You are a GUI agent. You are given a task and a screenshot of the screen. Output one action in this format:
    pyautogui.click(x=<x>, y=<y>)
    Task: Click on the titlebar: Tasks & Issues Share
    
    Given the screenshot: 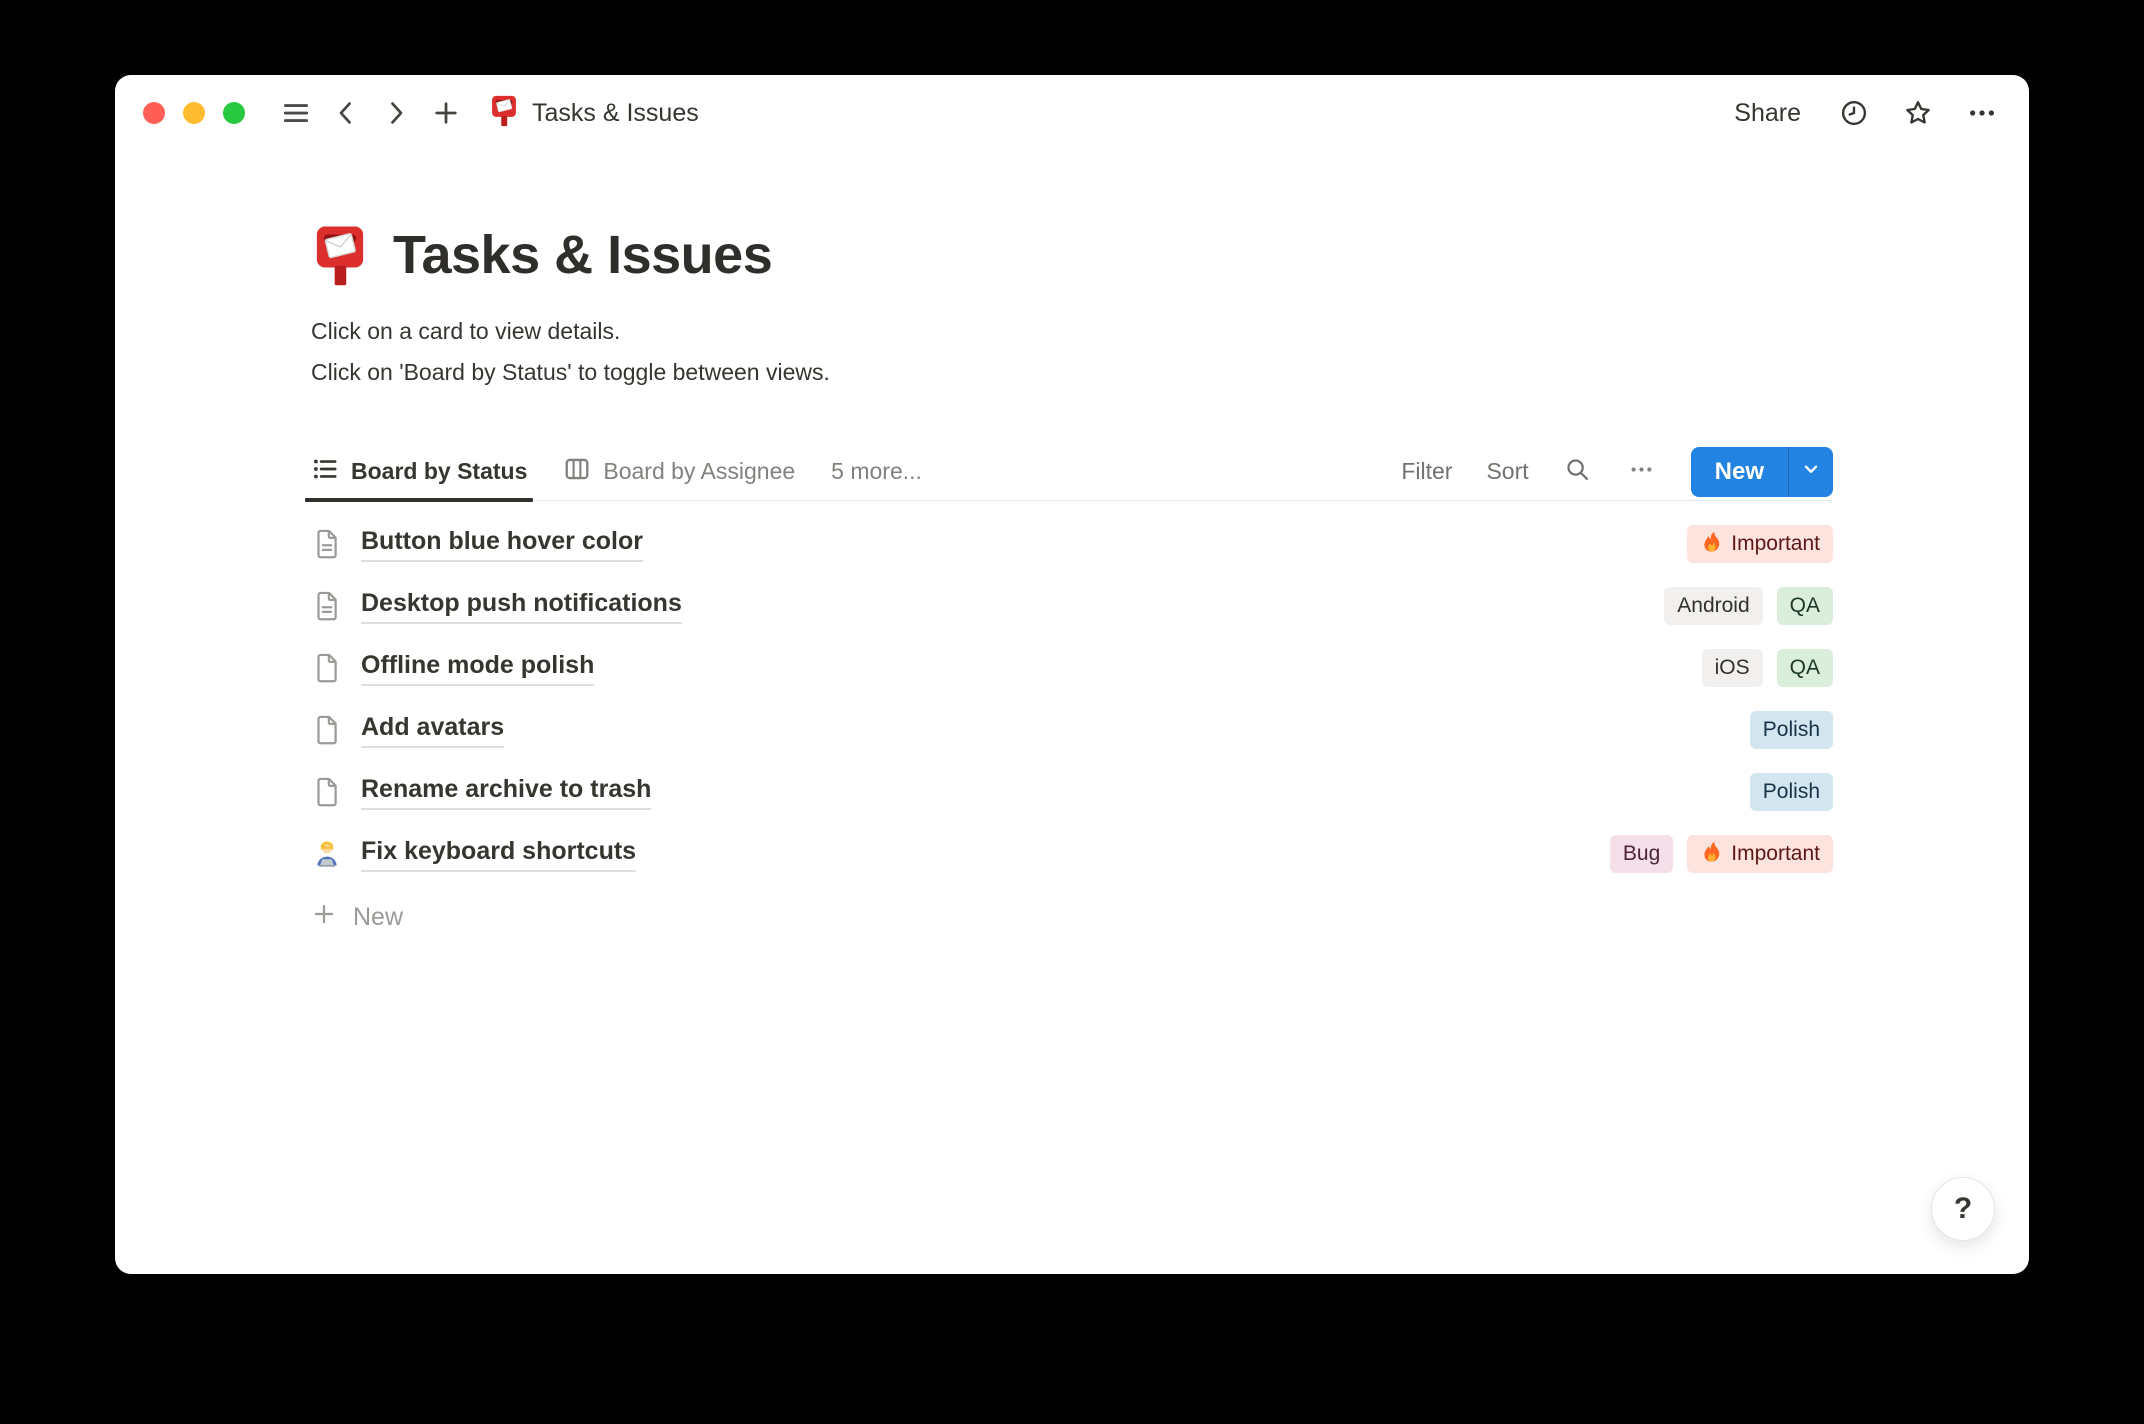 What is the action you would take?
    pyautogui.click(x=1072, y=113)
    